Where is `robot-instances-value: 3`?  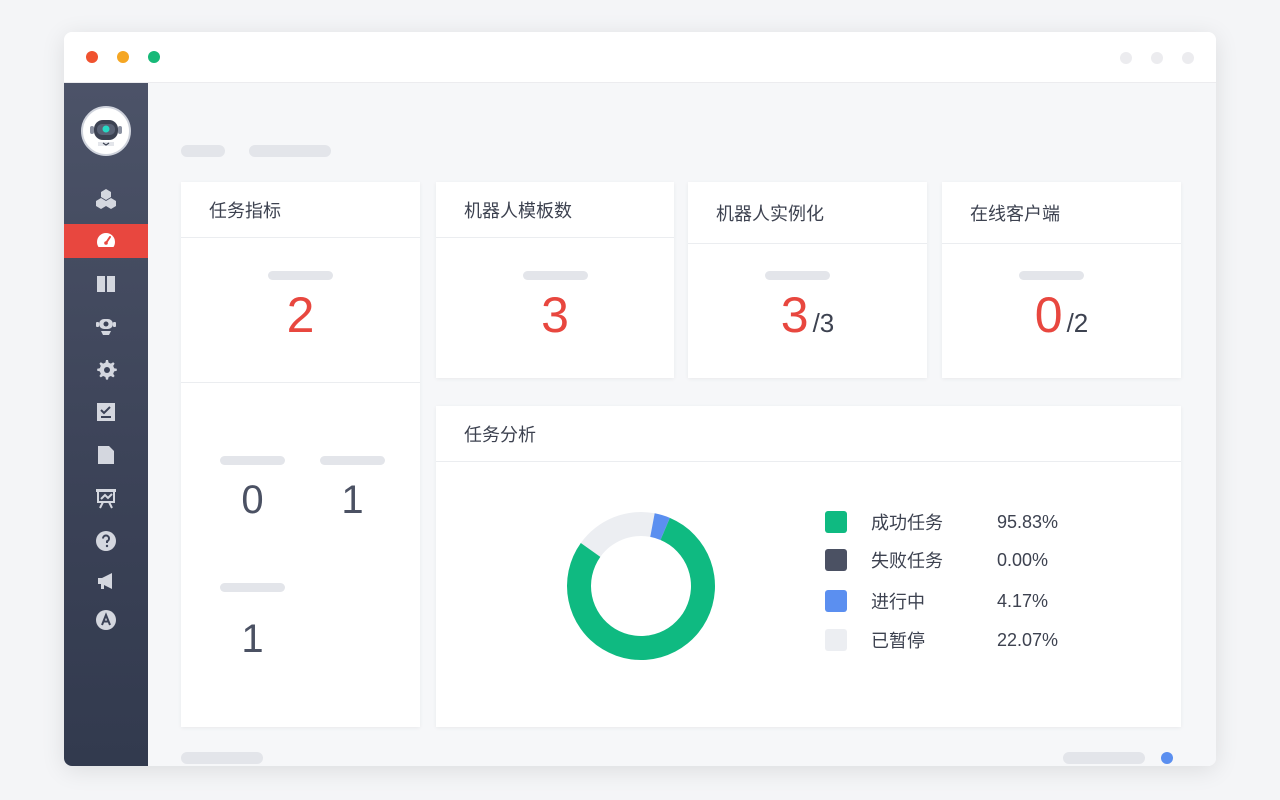
robot-instances-value: 3 is located at coordinates (794, 315).